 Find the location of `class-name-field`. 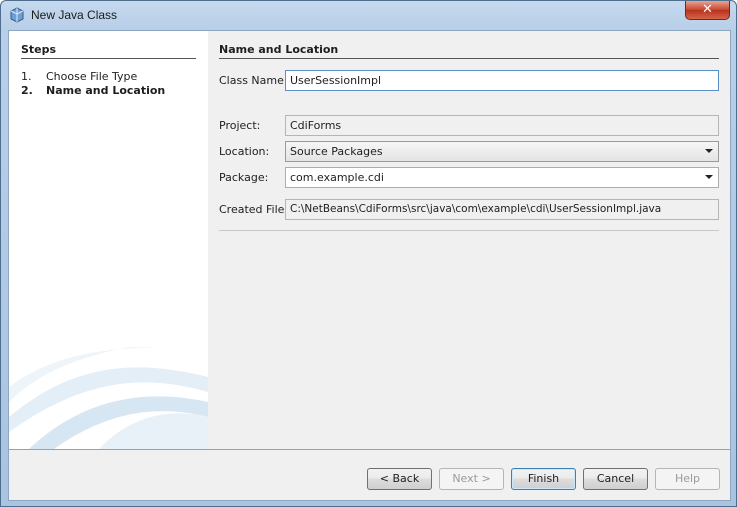

class-name-field is located at coordinates (502, 80).